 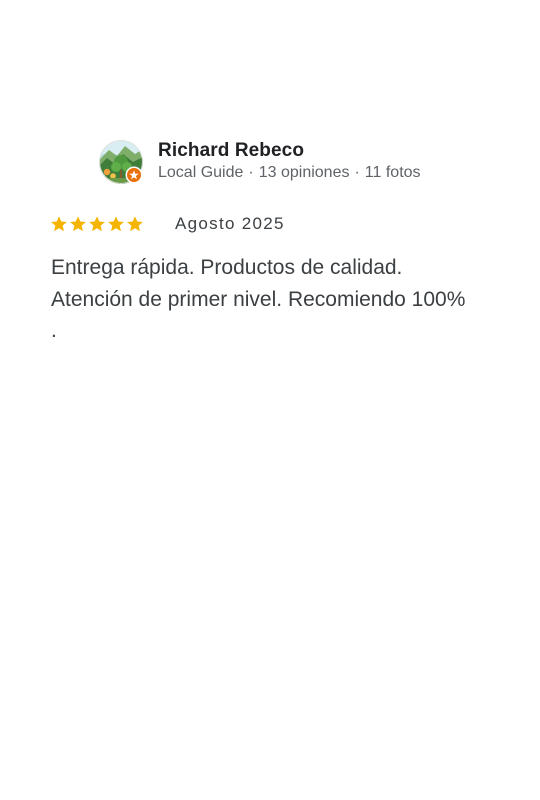 I want to click on review-date: Agosto 2025, so click(x=230, y=223).